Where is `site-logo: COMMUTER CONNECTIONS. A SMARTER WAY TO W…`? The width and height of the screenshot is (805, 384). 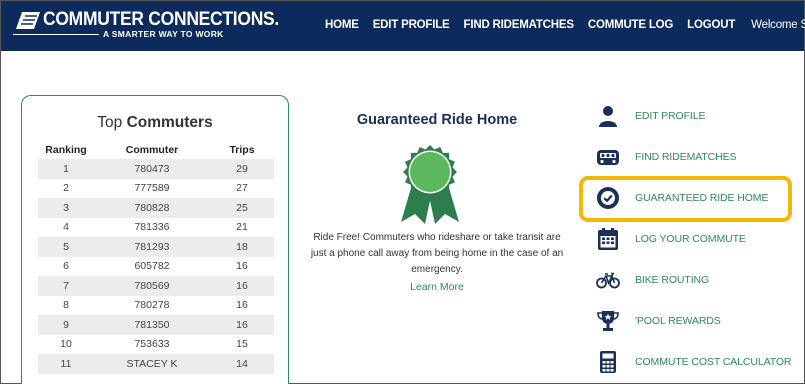 site-logo: COMMUTER CONNECTIONS. A SMARTER WAY TO W… is located at coordinates (146, 25).